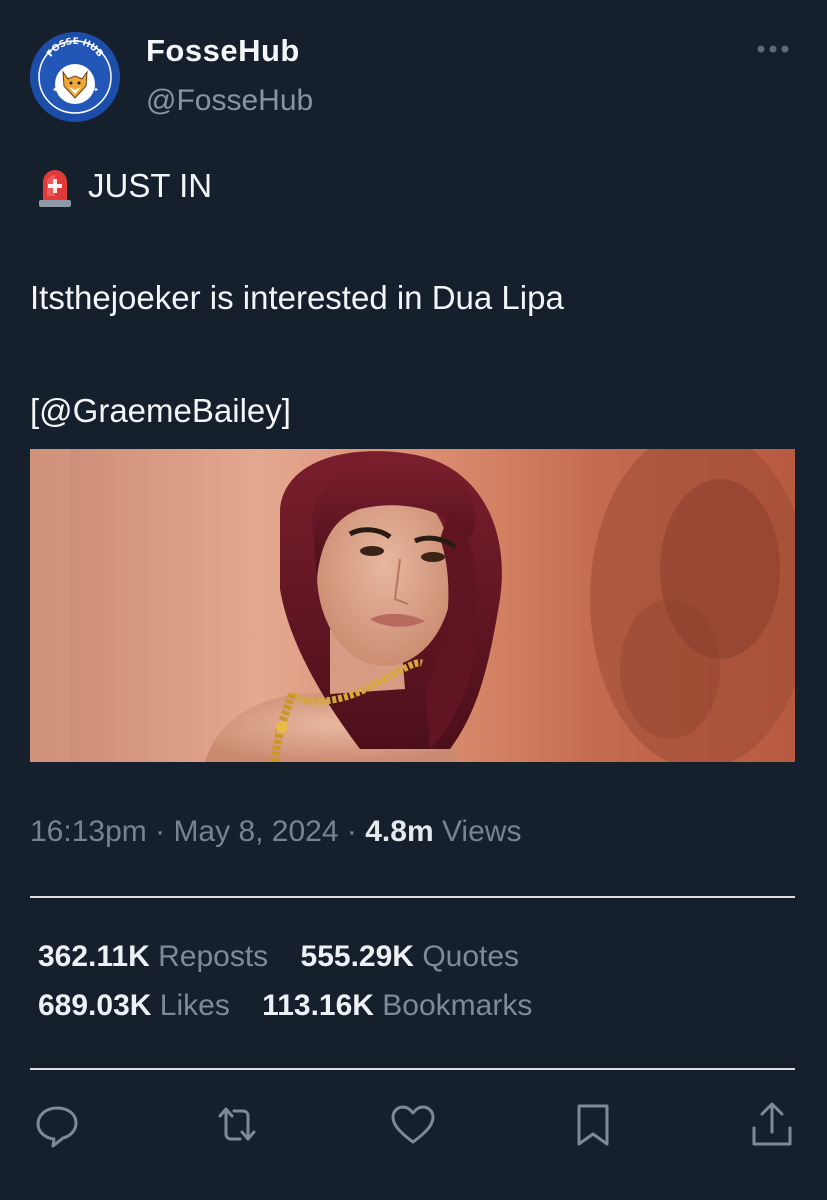 Image resolution: width=827 pixels, height=1200 pixels. I want to click on stats-row-2: 689.03K Likes 113.16K Bookmarks, so click(297, 1006).